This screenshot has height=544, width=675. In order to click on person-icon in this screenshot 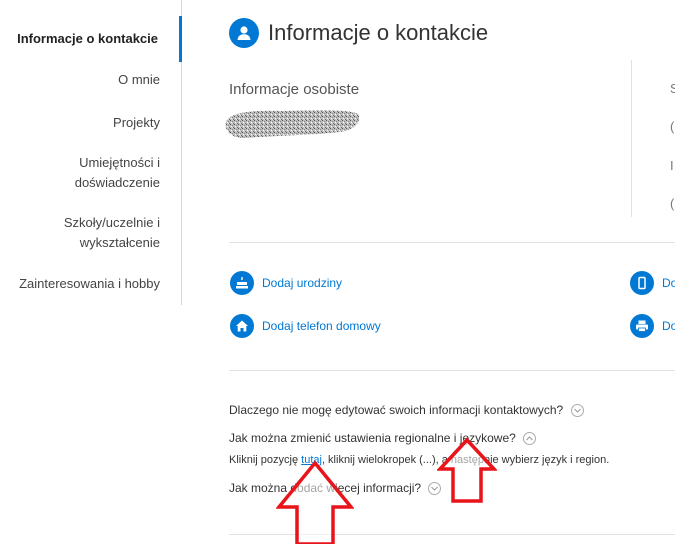, I will do `click(244, 33)`.